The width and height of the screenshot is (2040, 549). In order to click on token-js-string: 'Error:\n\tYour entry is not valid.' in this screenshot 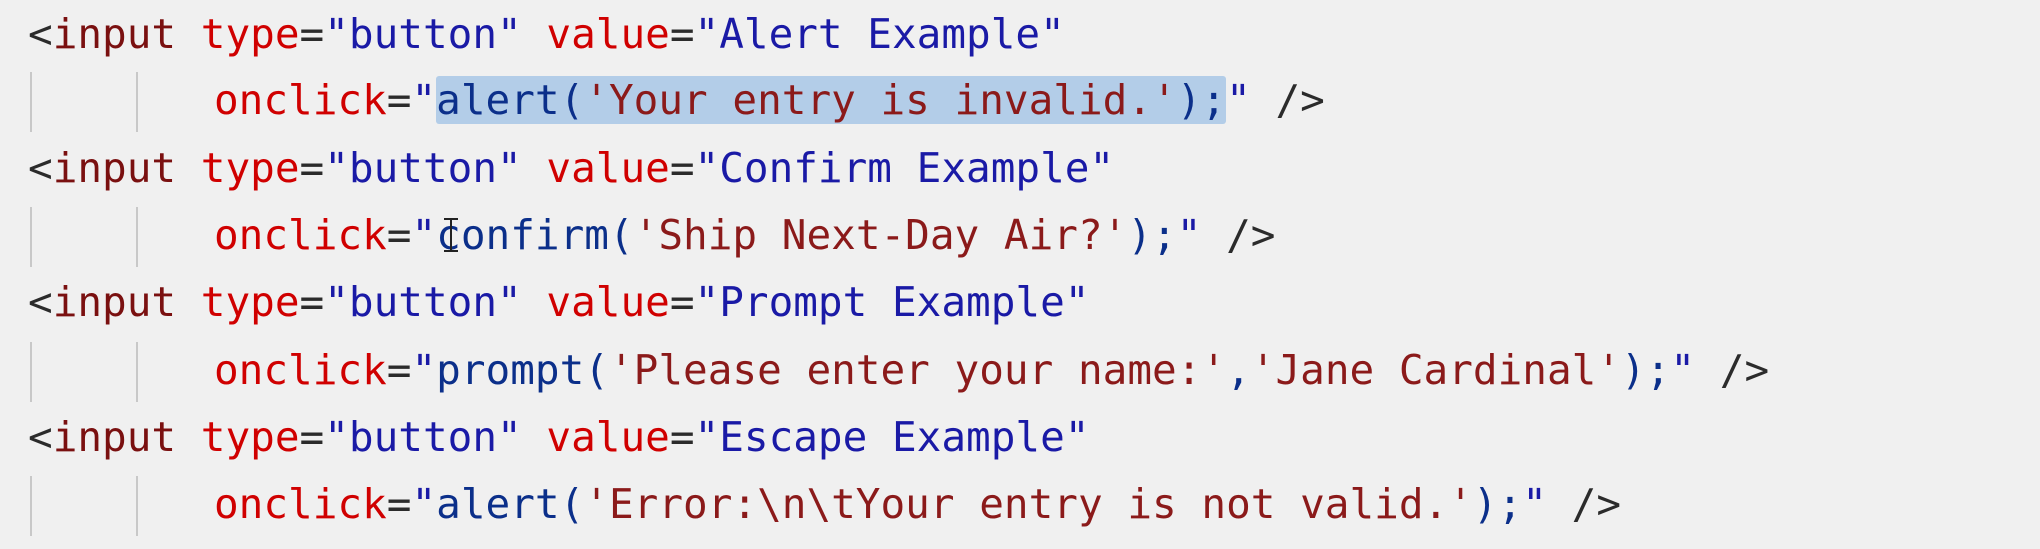, I will do `click(1028, 504)`.